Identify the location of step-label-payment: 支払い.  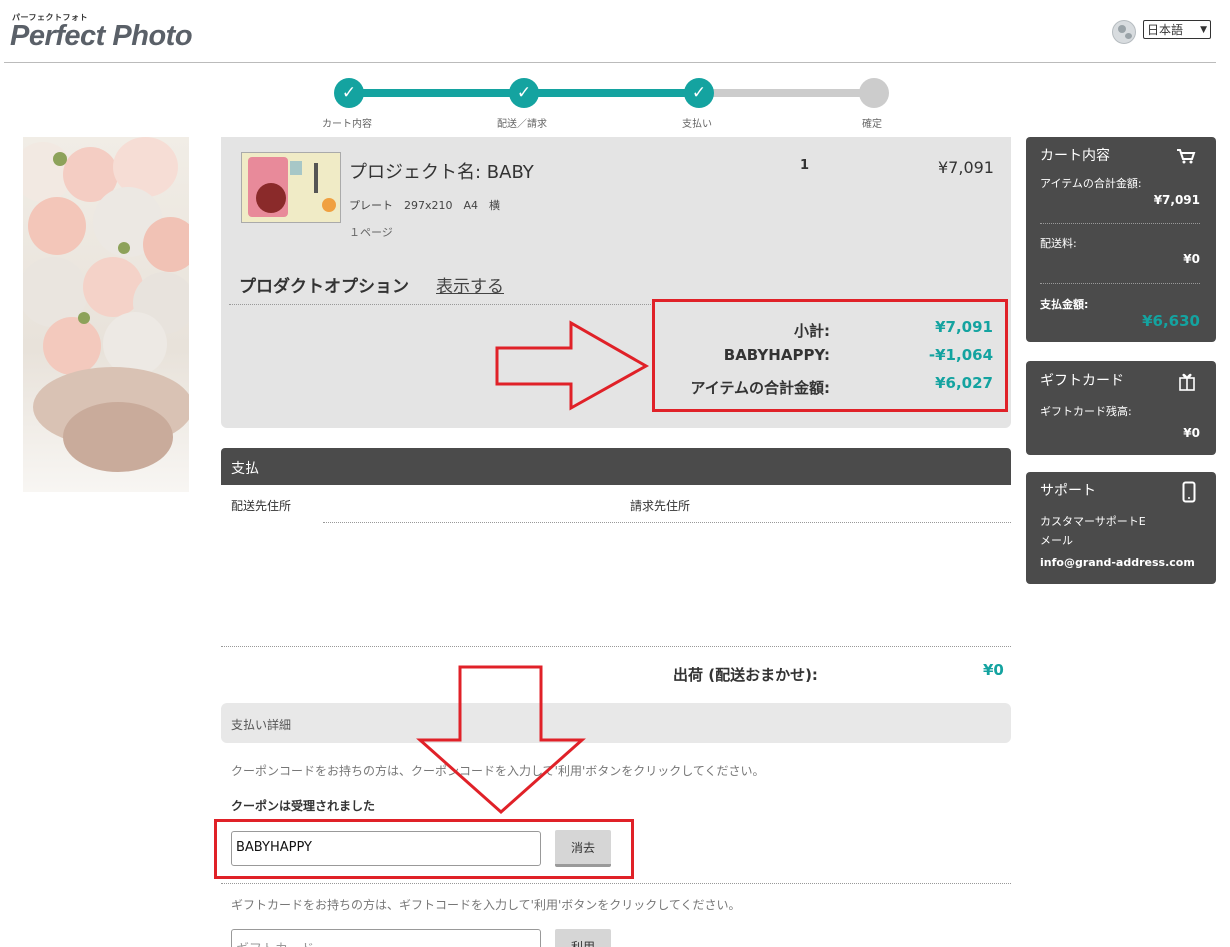
(697, 124).